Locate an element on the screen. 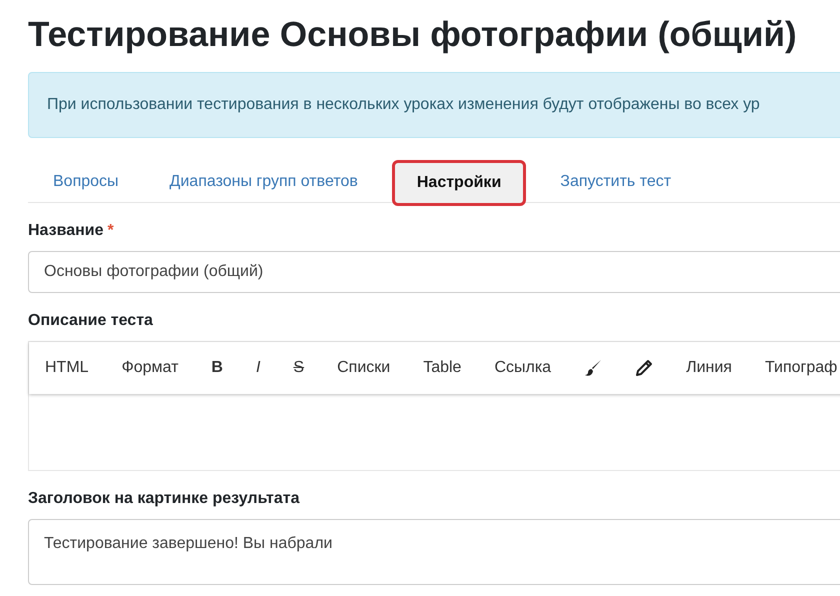 Image resolution: width=840 pixels, height=596 pixels. name-input: Основы фотографии (общий) is located at coordinates (434, 272).